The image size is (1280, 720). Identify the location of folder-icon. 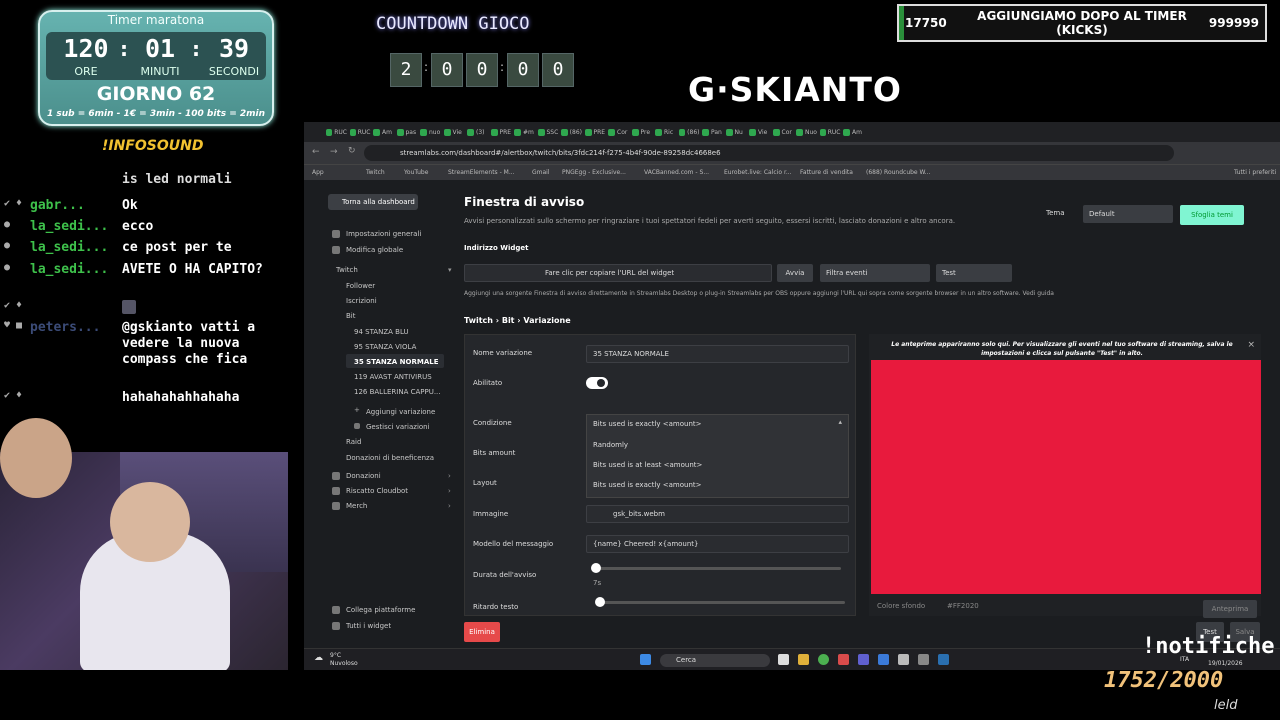
(803, 659).